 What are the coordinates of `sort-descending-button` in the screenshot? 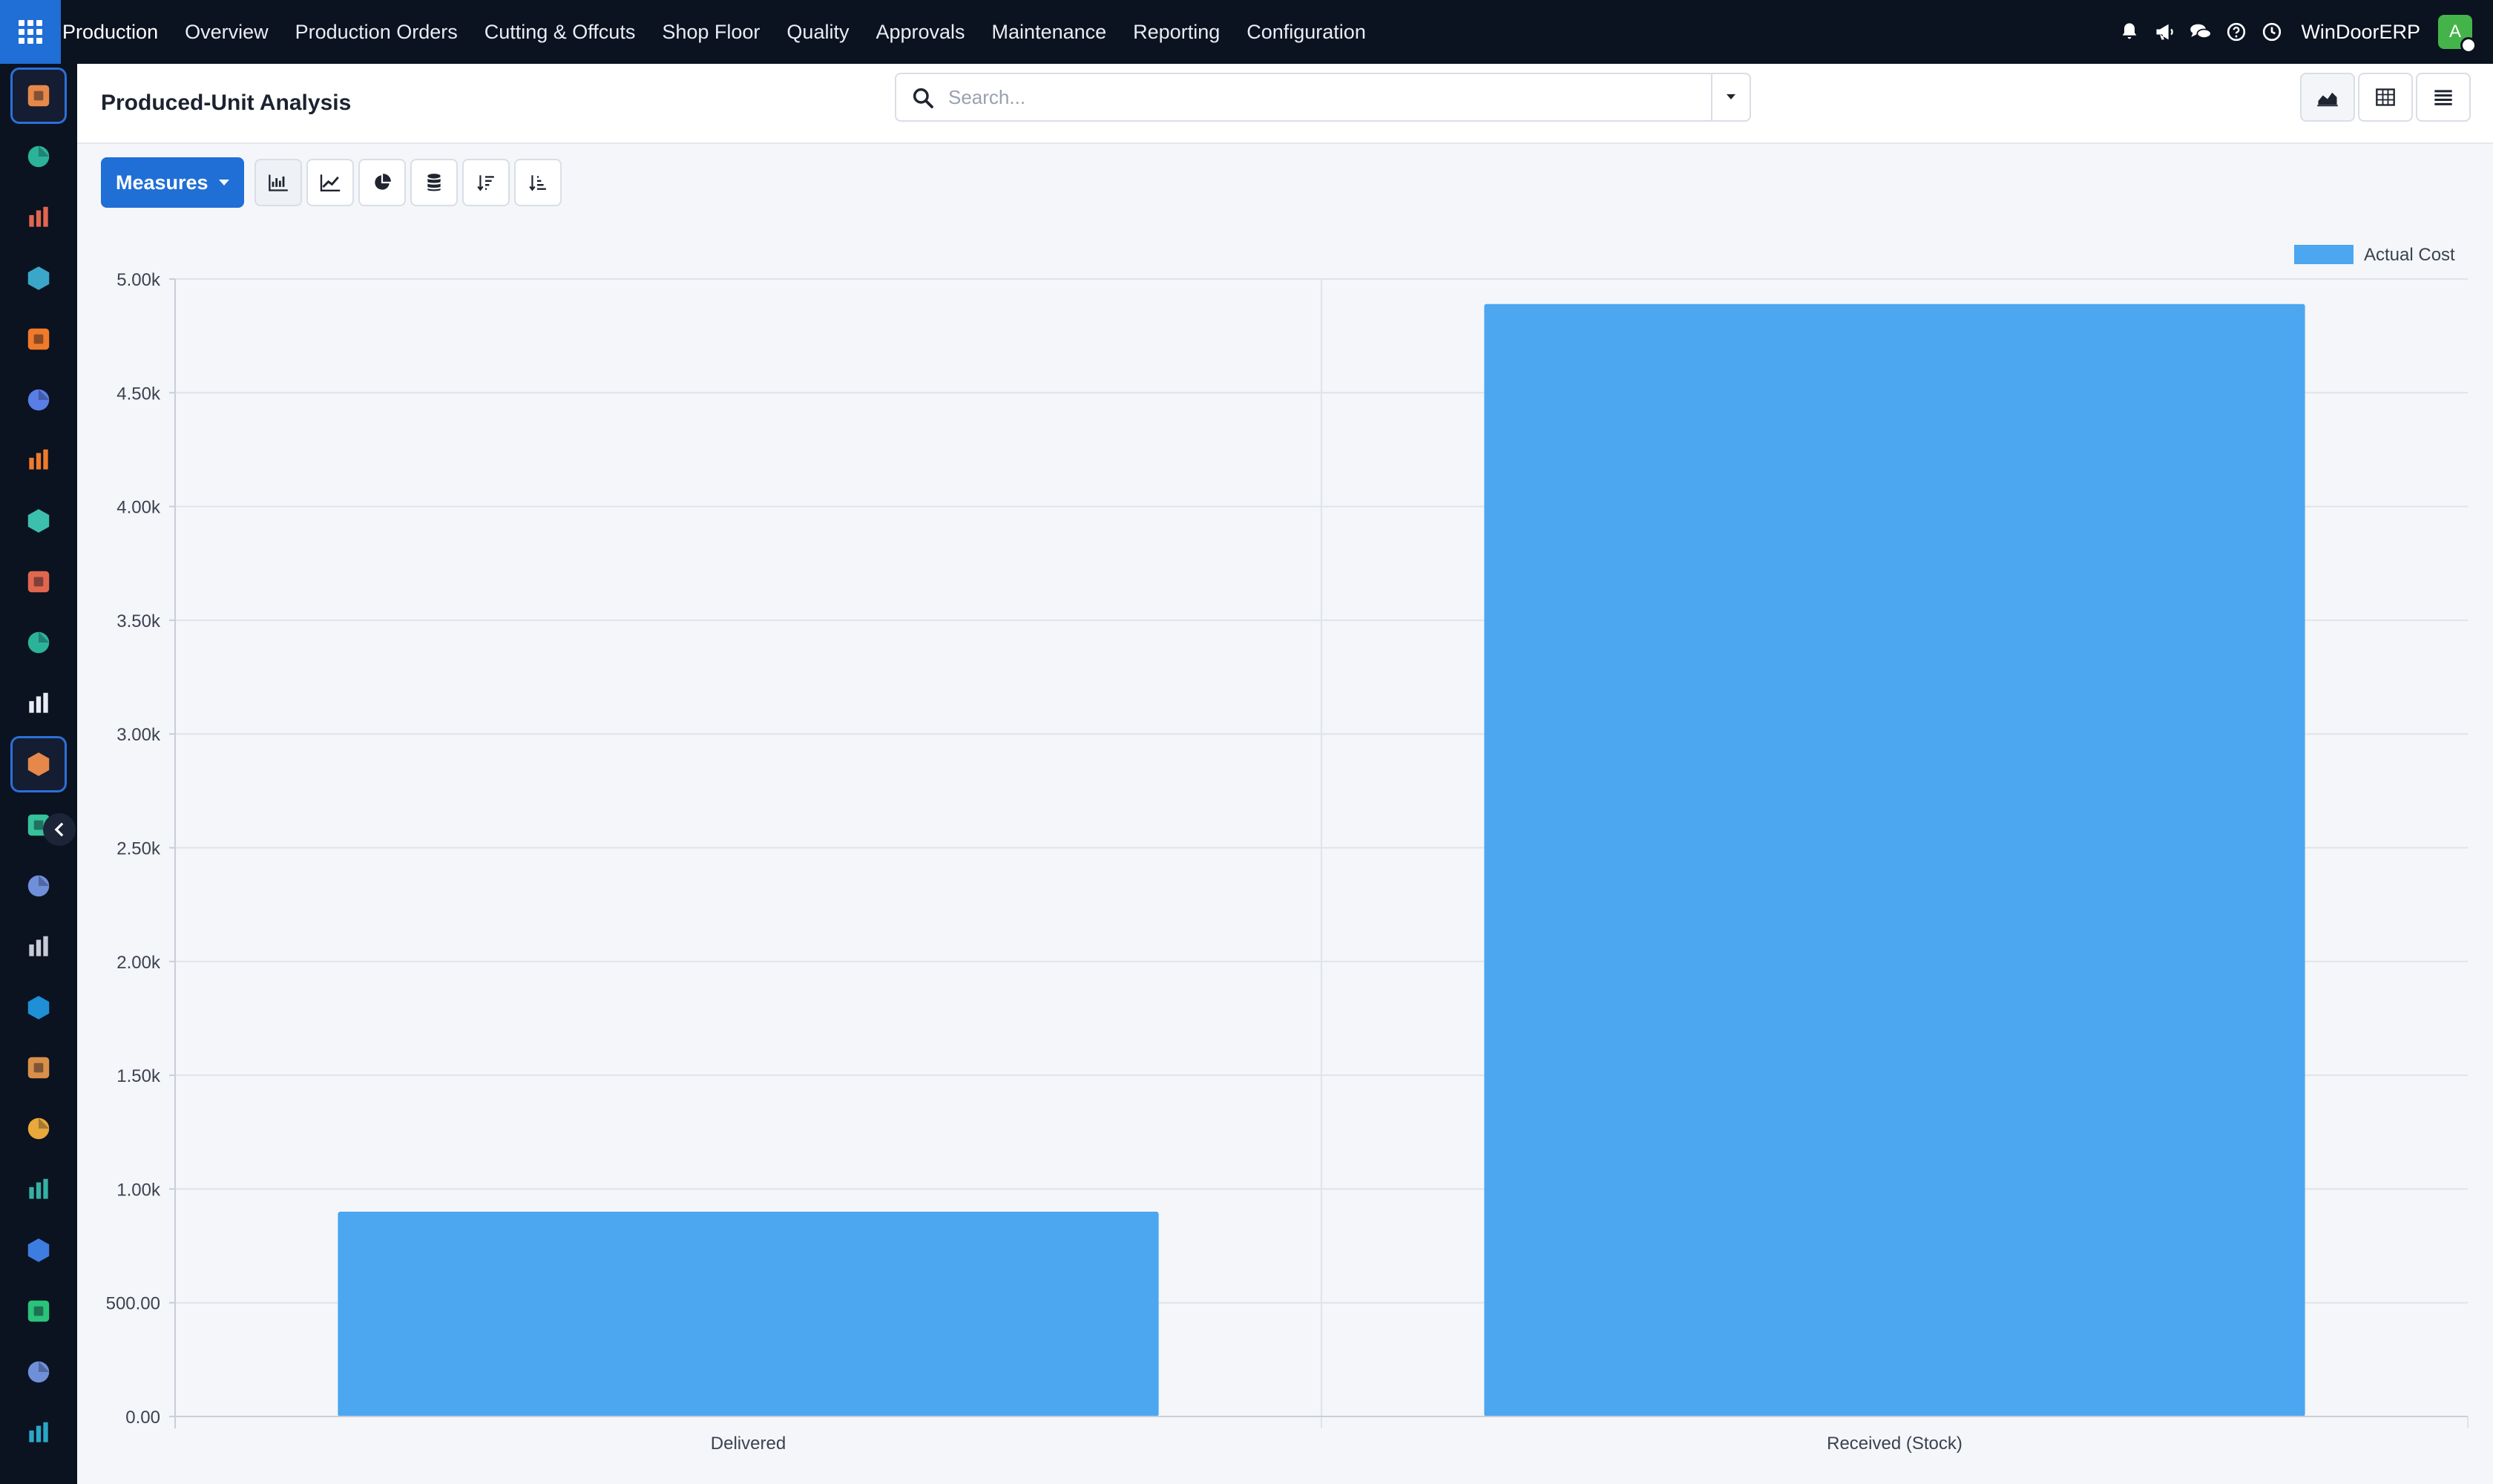 It's located at (486, 182).